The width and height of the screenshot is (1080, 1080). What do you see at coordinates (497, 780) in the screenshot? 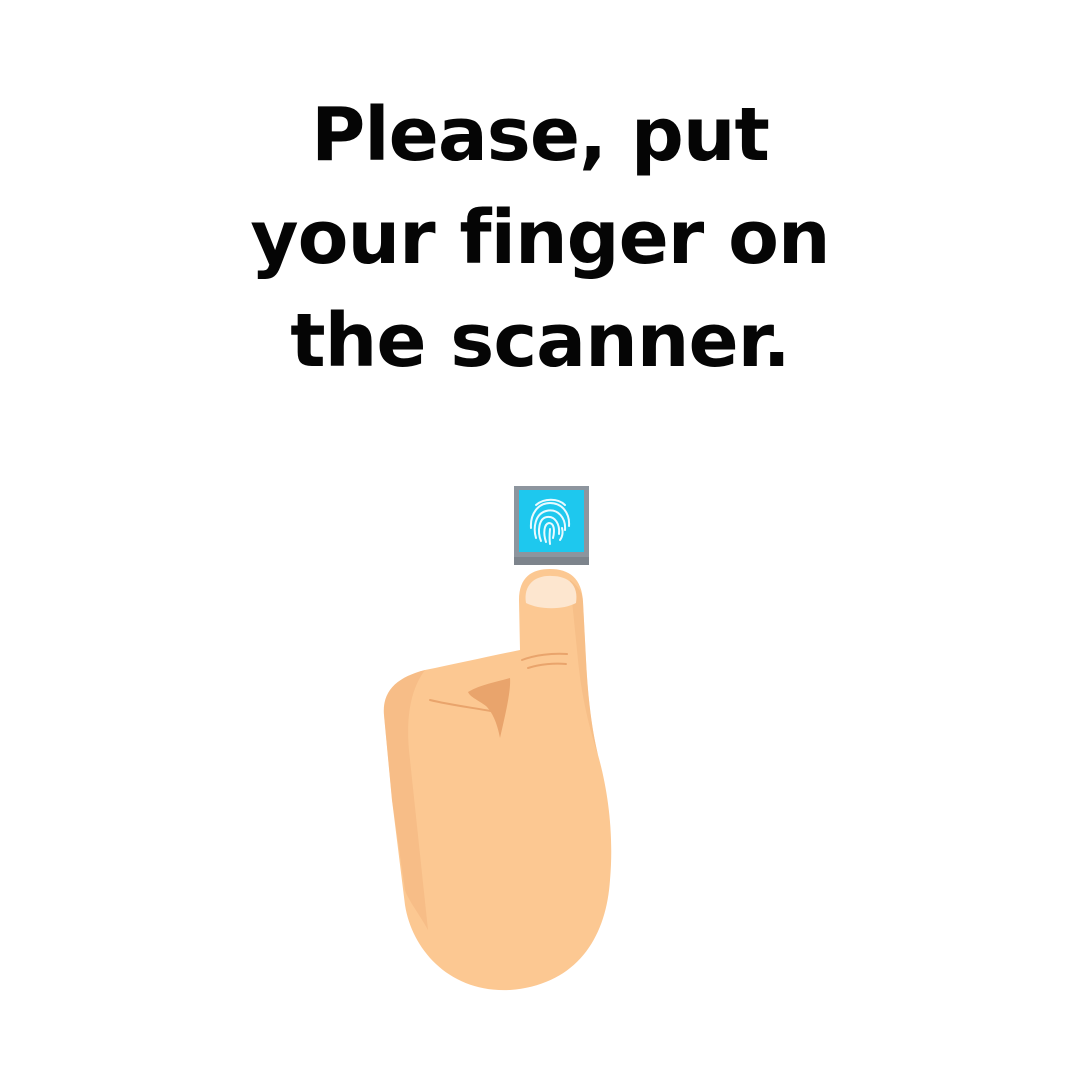
I see `pointing-hand-icon` at bounding box center [497, 780].